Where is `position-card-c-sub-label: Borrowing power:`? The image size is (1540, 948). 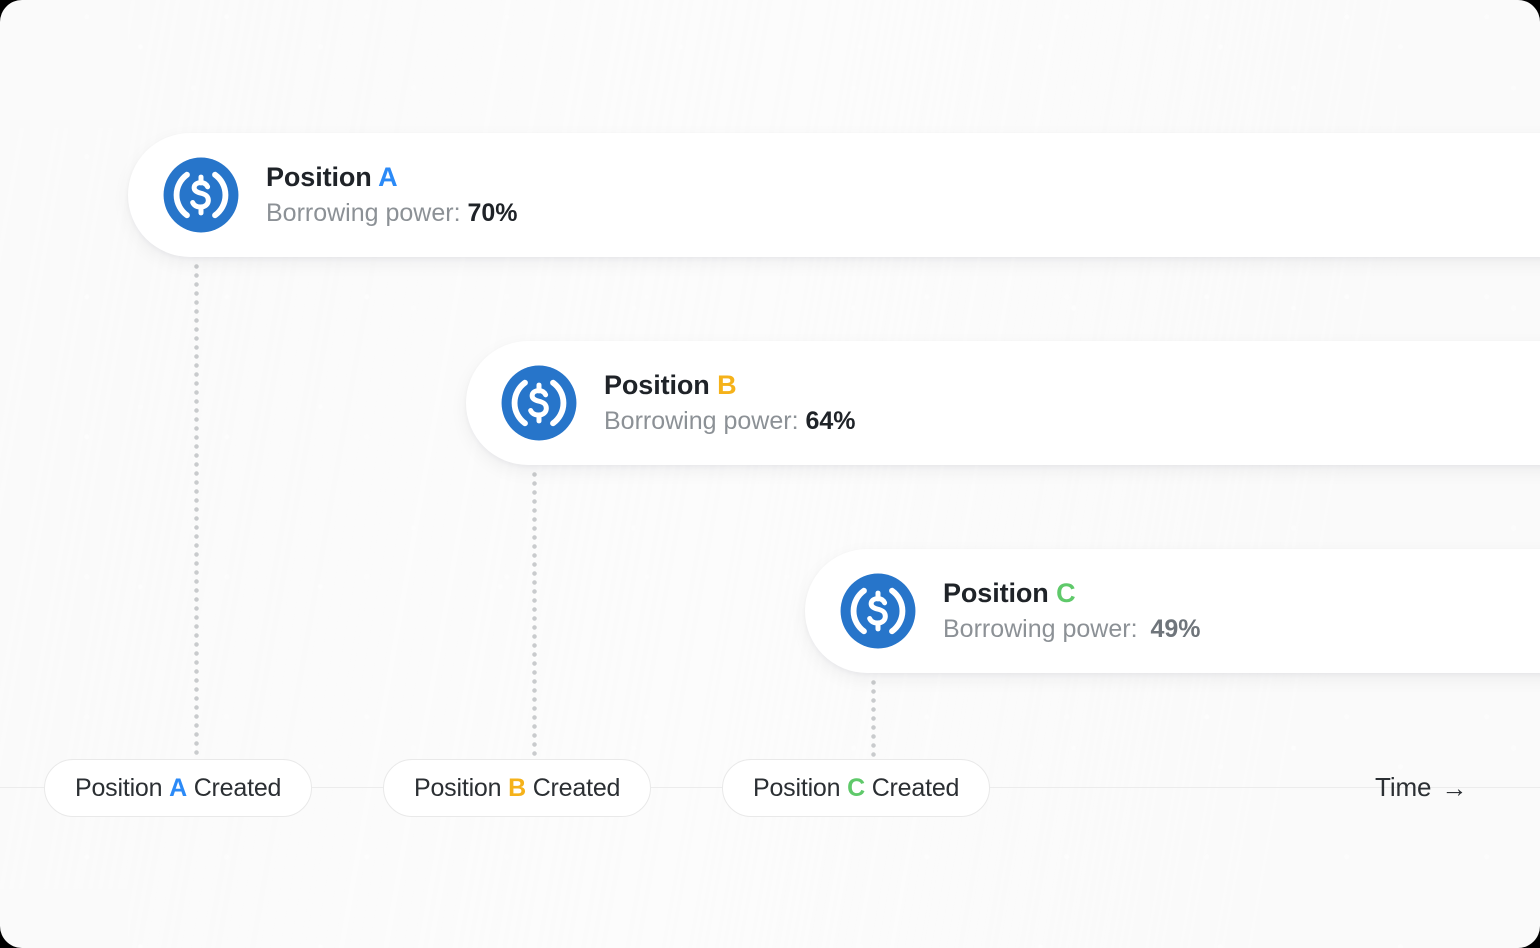 position-card-c-sub-label: Borrowing power: is located at coordinates (1040, 628).